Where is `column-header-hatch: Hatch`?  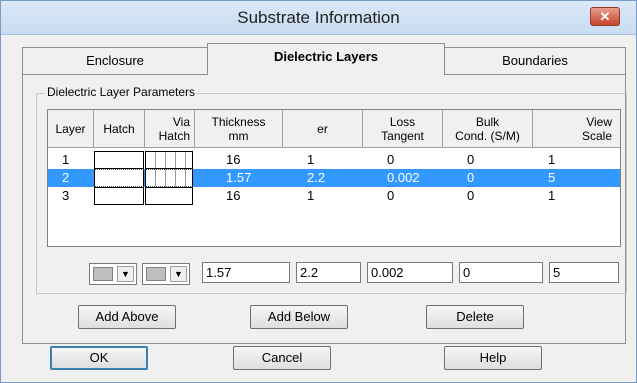 column-header-hatch: Hatch is located at coordinates (119, 129).